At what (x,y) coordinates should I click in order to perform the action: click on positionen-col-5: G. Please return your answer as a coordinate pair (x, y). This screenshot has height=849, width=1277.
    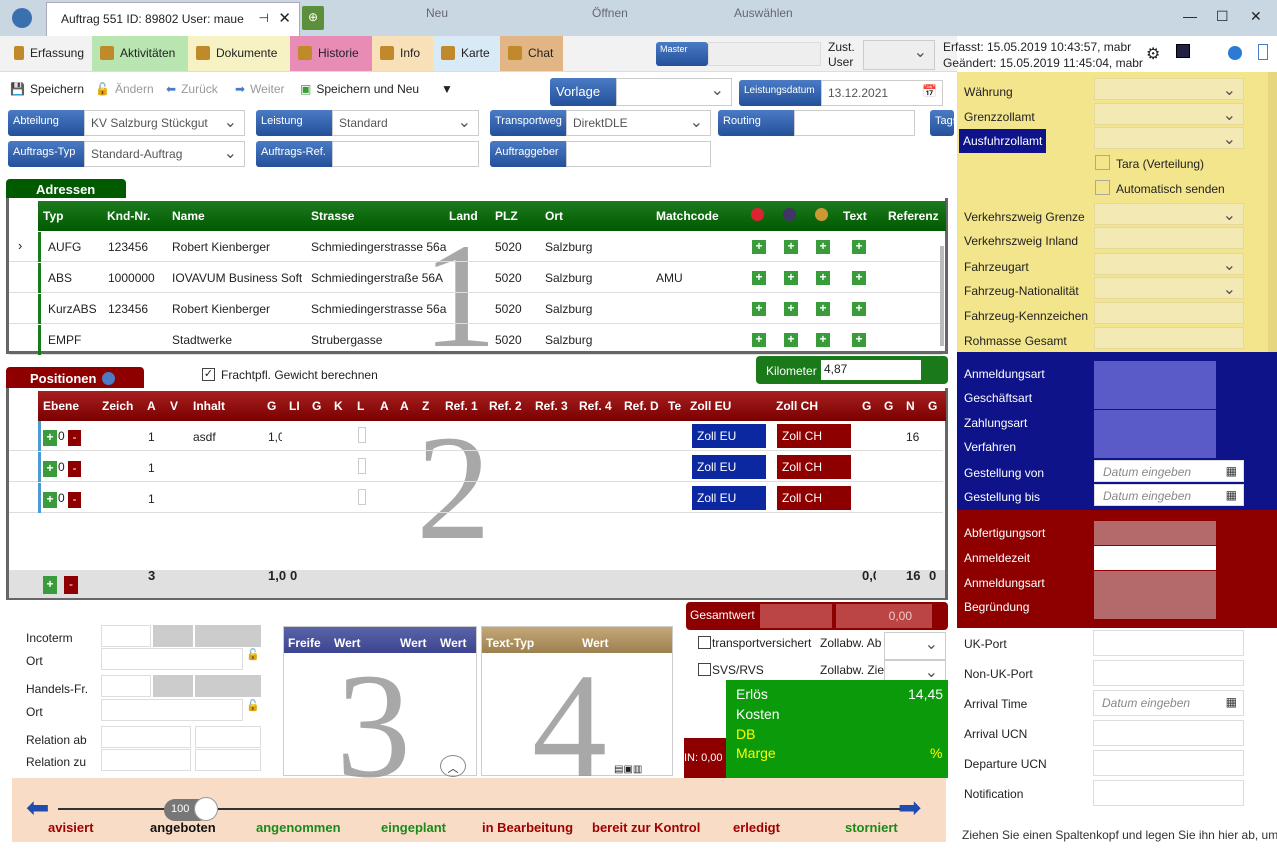
    Looking at the image, I should click on (277, 406).